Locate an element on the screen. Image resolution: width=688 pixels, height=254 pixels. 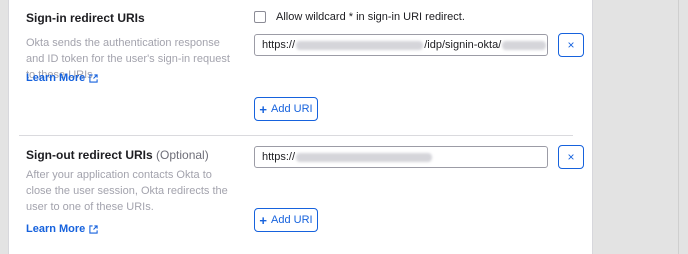
redacted-suffix is located at coordinates (524, 45).